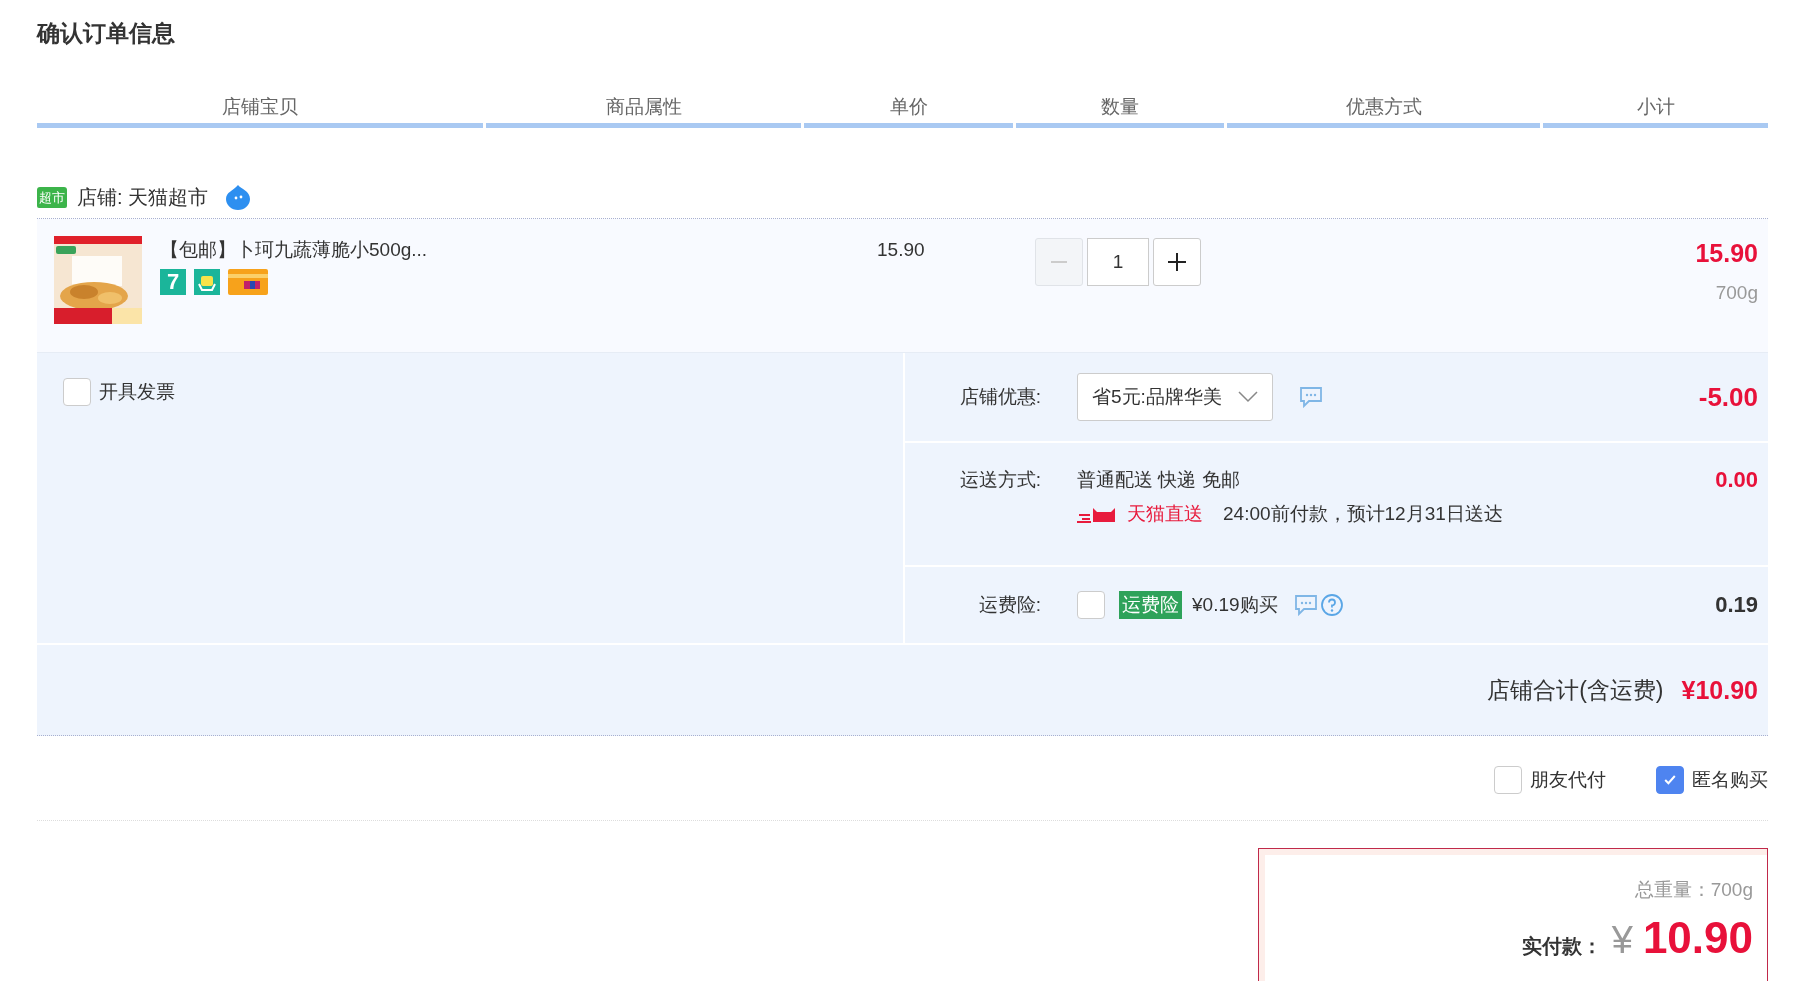 The width and height of the screenshot is (1803, 981). Describe the element at coordinates (1059, 262) in the screenshot. I see `minus-icon` at that location.